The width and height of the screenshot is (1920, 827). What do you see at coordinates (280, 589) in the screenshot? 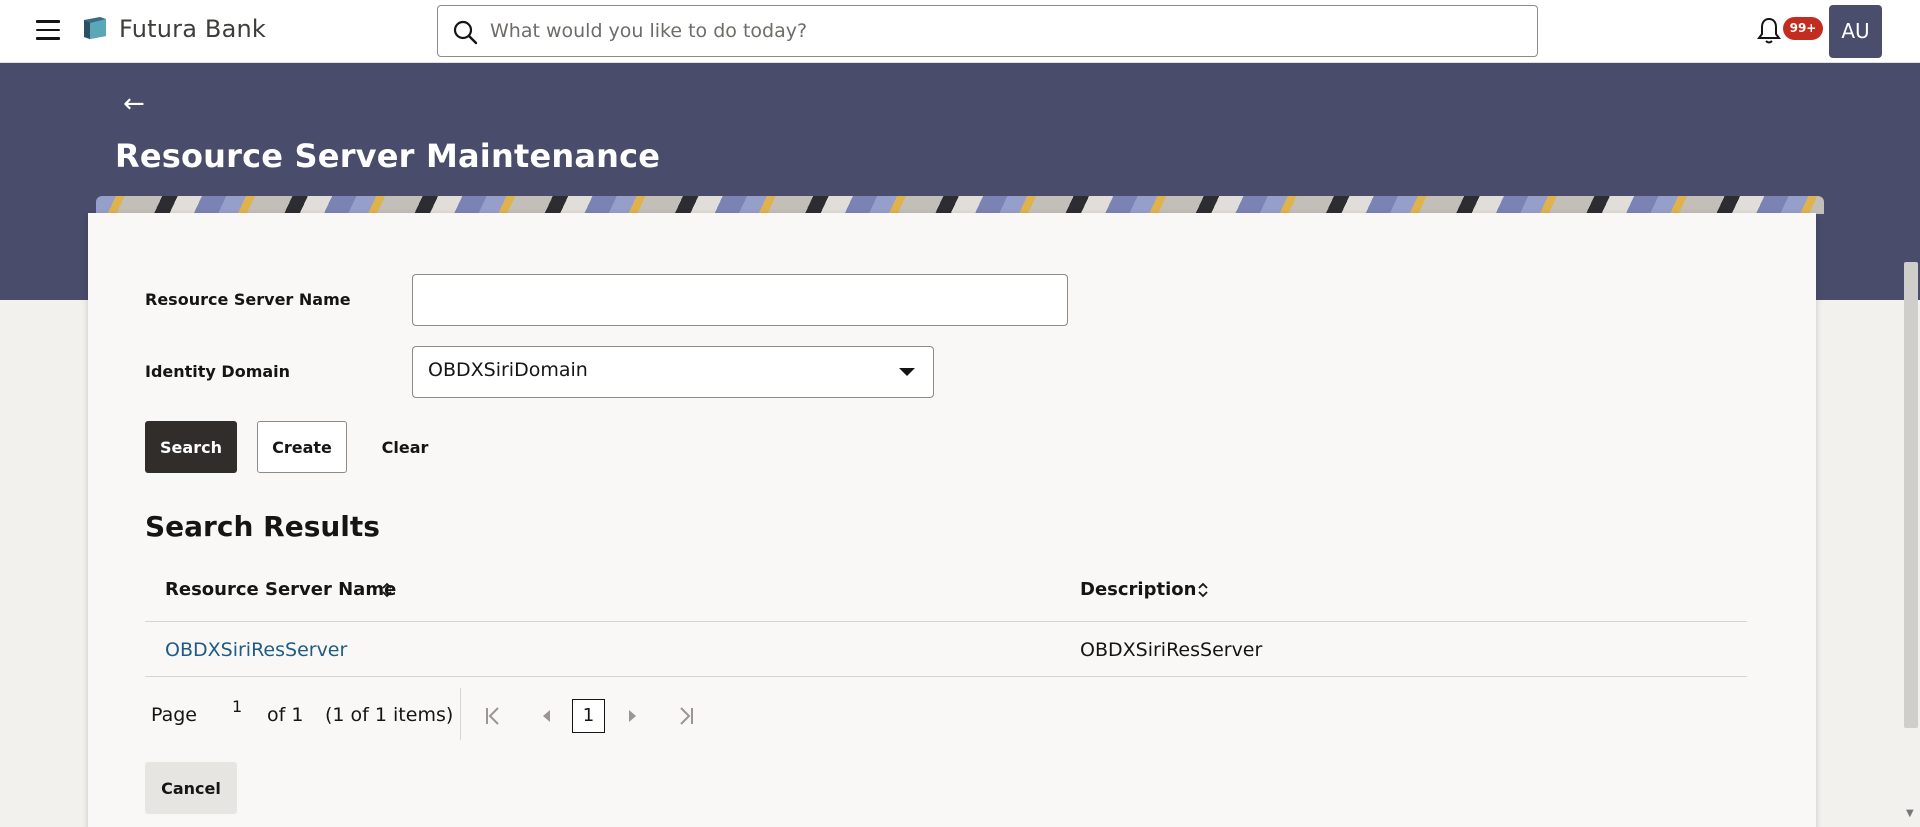
I see `column-header-resource-server-name: Resource Server Name` at bounding box center [280, 589].